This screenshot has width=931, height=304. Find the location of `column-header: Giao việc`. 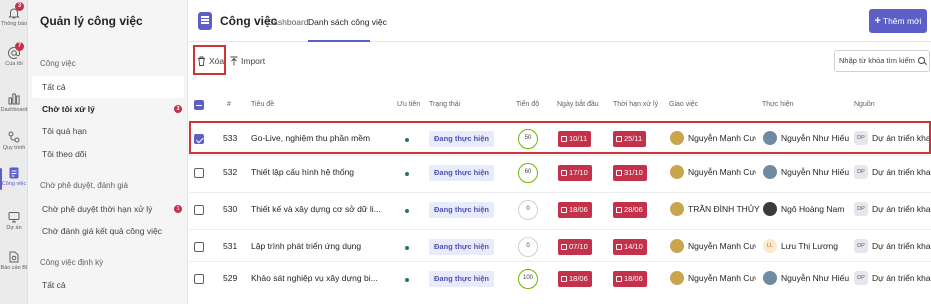

column-header: Giao việc is located at coordinates (683, 104).